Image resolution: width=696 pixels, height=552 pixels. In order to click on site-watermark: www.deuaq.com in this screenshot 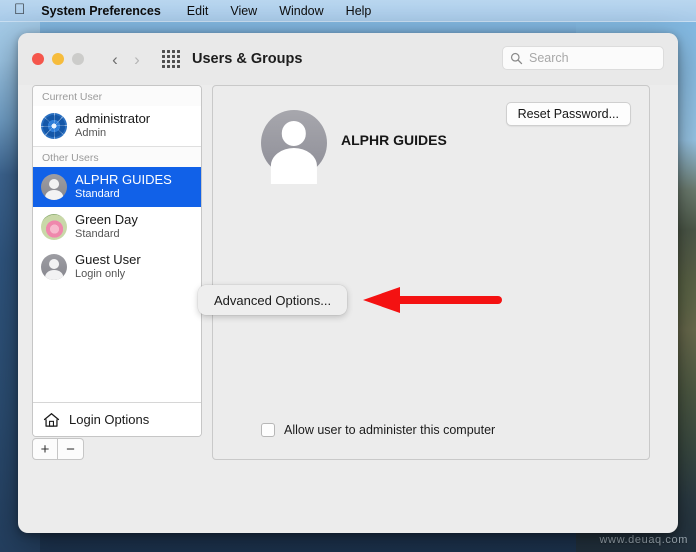, I will do `click(643, 540)`.